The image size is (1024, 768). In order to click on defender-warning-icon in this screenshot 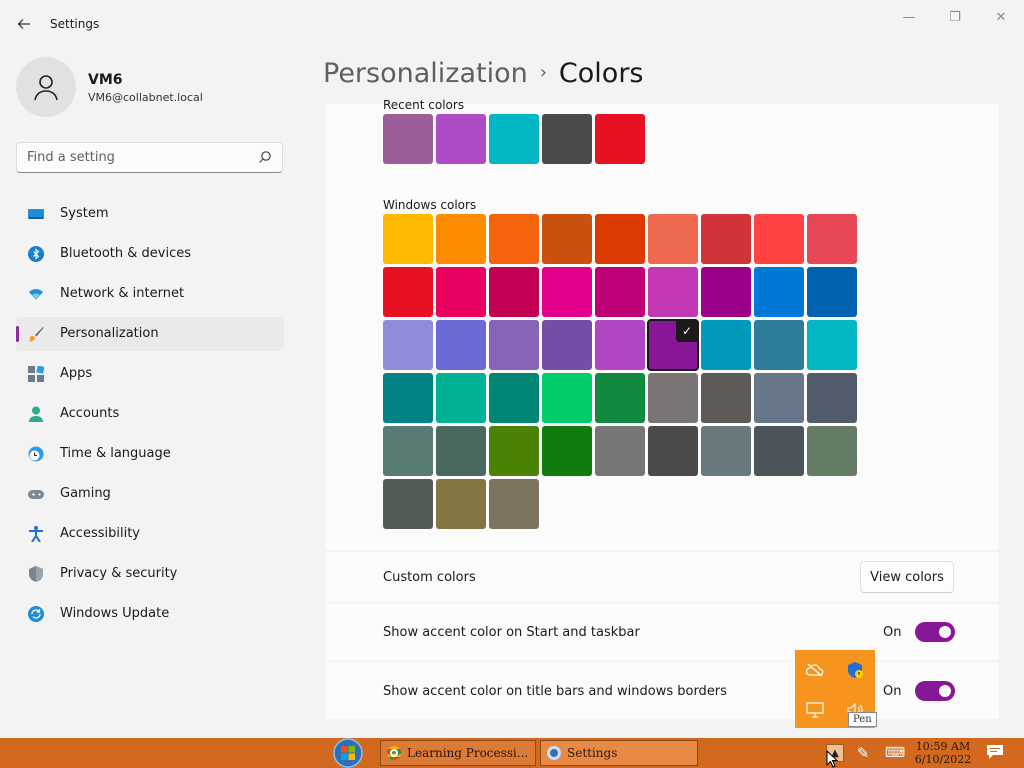, I will do `click(855, 670)`.